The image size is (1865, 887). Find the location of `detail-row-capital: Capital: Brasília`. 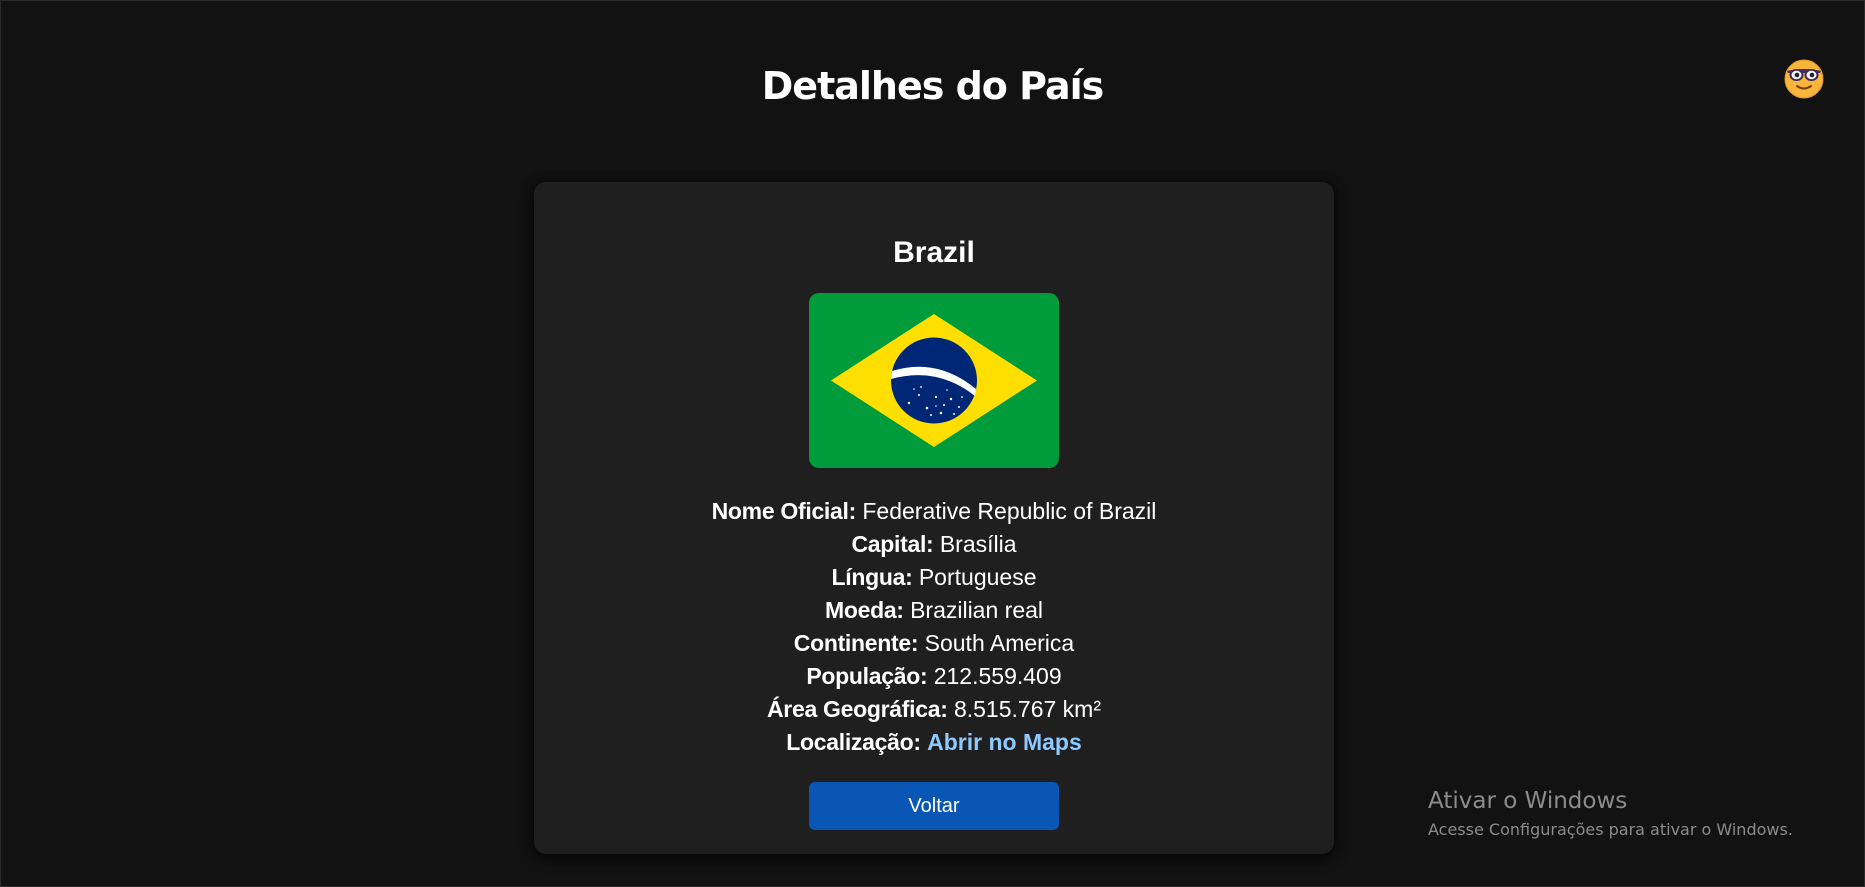

detail-row-capital: Capital: Brasília is located at coordinates (934, 544).